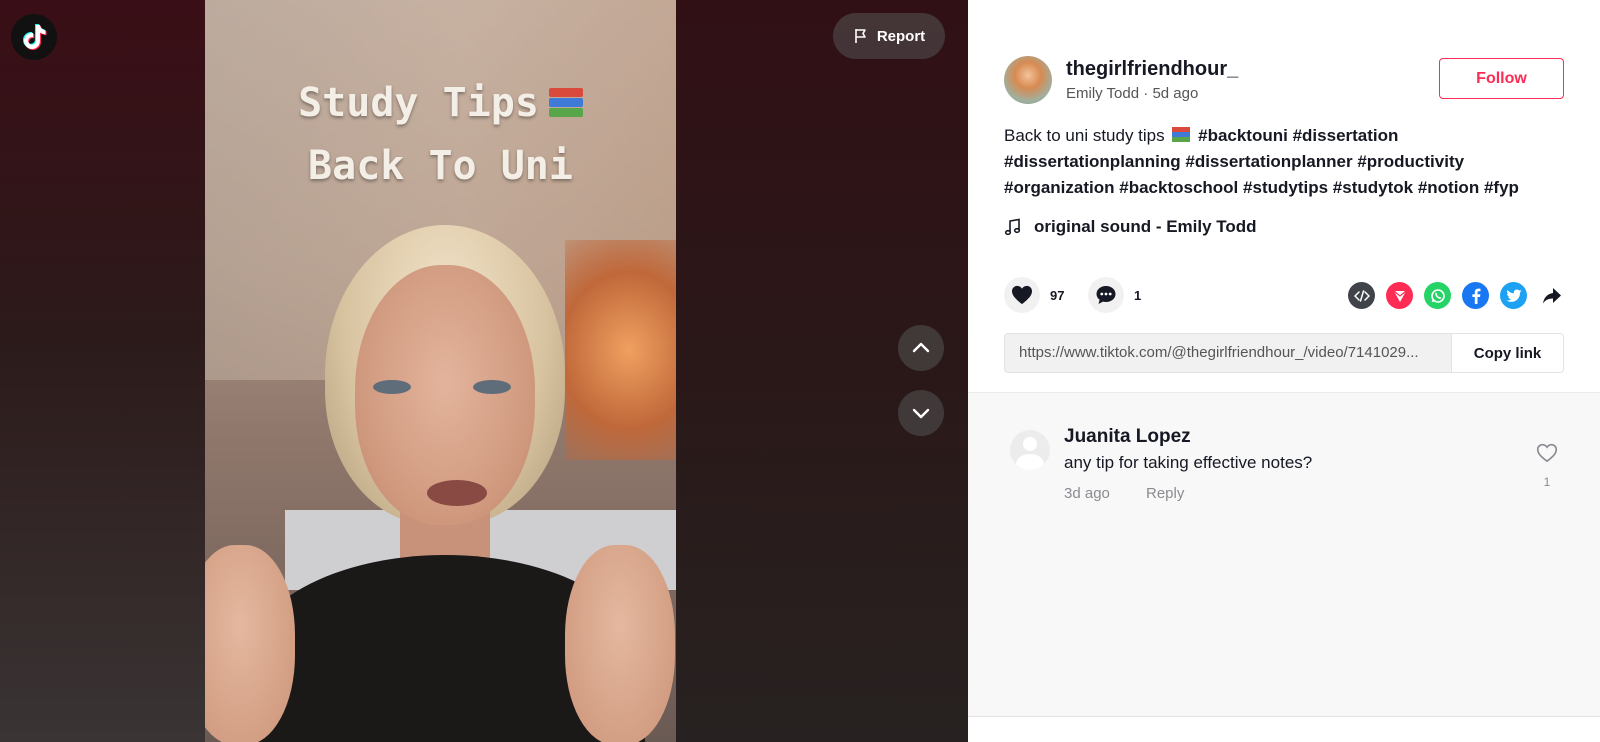 Image resolution: width=1600 pixels, height=742 pixels. What do you see at coordinates (1501, 187) in the screenshot?
I see `hashtag-link: #fyp` at bounding box center [1501, 187].